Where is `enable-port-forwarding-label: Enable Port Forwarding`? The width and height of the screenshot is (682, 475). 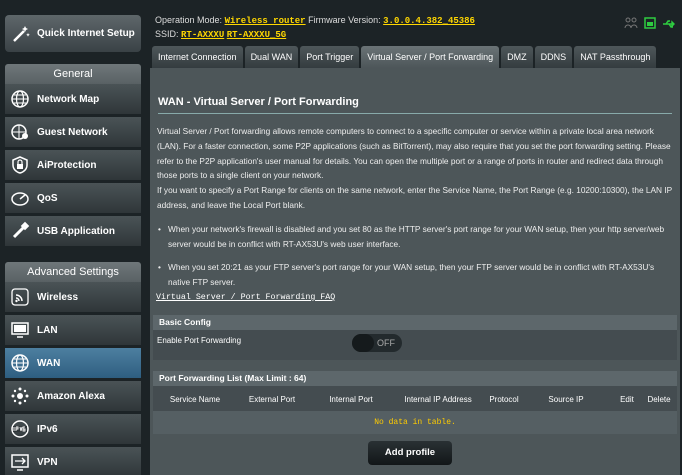
enable-port-forwarding-label: Enable Port Forwarding is located at coordinates (199, 340).